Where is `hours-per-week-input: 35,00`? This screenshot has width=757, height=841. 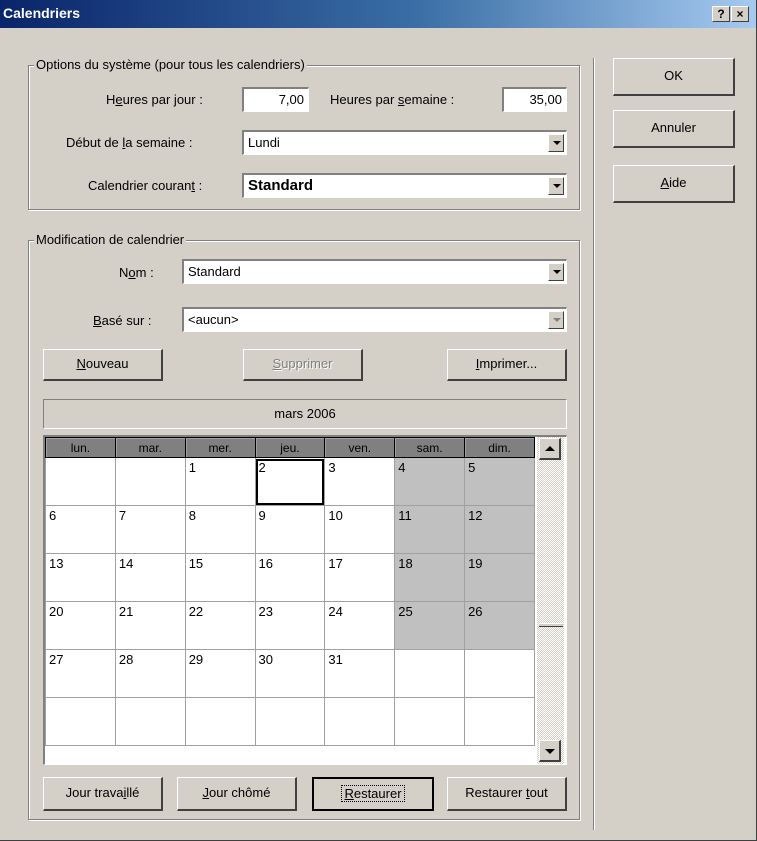 hours-per-week-input: 35,00 is located at coordinates (534, 99).